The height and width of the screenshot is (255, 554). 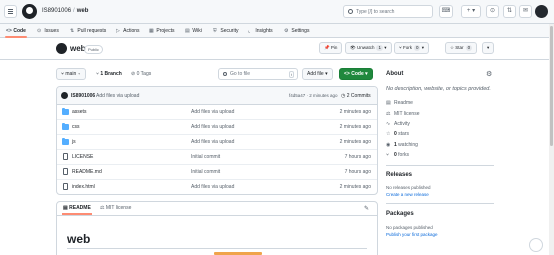 I want to click on file-name: js, so click(x=74, y=142).